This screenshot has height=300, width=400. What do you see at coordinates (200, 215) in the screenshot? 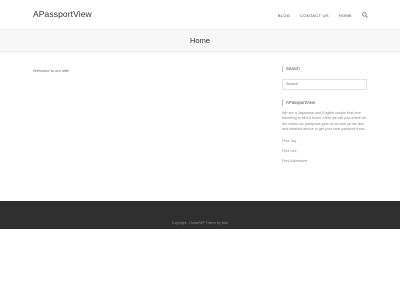
I see `site-footer: Copyright - OceanWP Theme by Nick` at bounding box center [200, 215].